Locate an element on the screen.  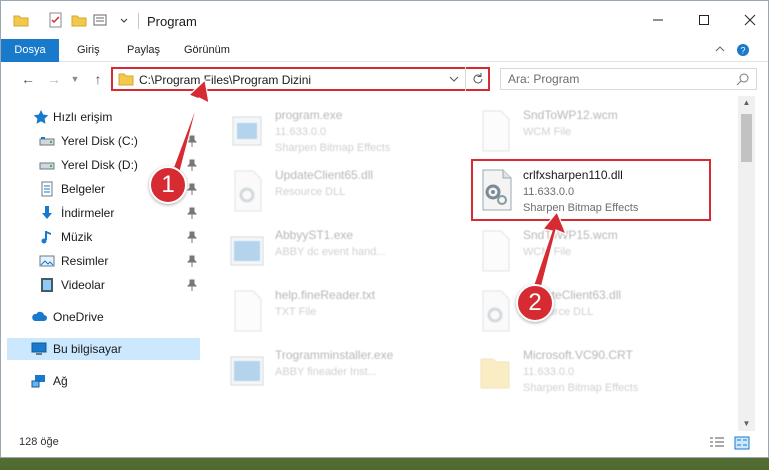
music-icon is located at coordinates (46, 237).